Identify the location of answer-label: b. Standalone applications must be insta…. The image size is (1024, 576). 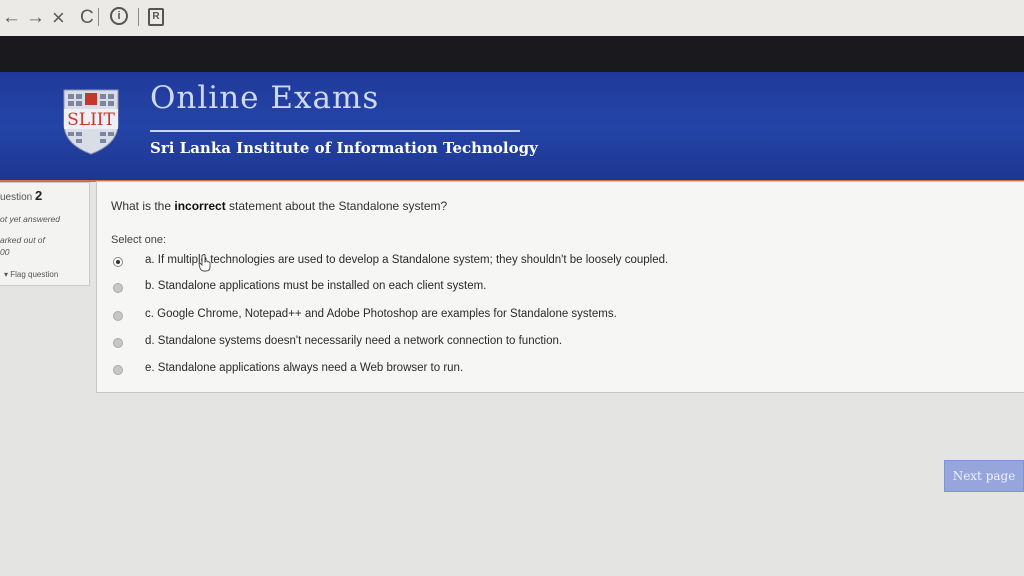
(316, 286).